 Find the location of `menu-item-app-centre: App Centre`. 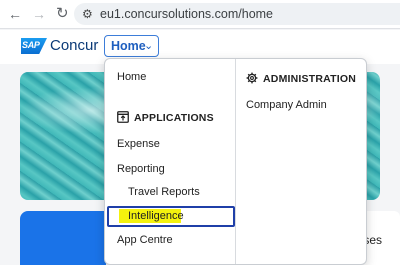

menu-item-app-centre: App Centre is located at coordinates (145, 240).